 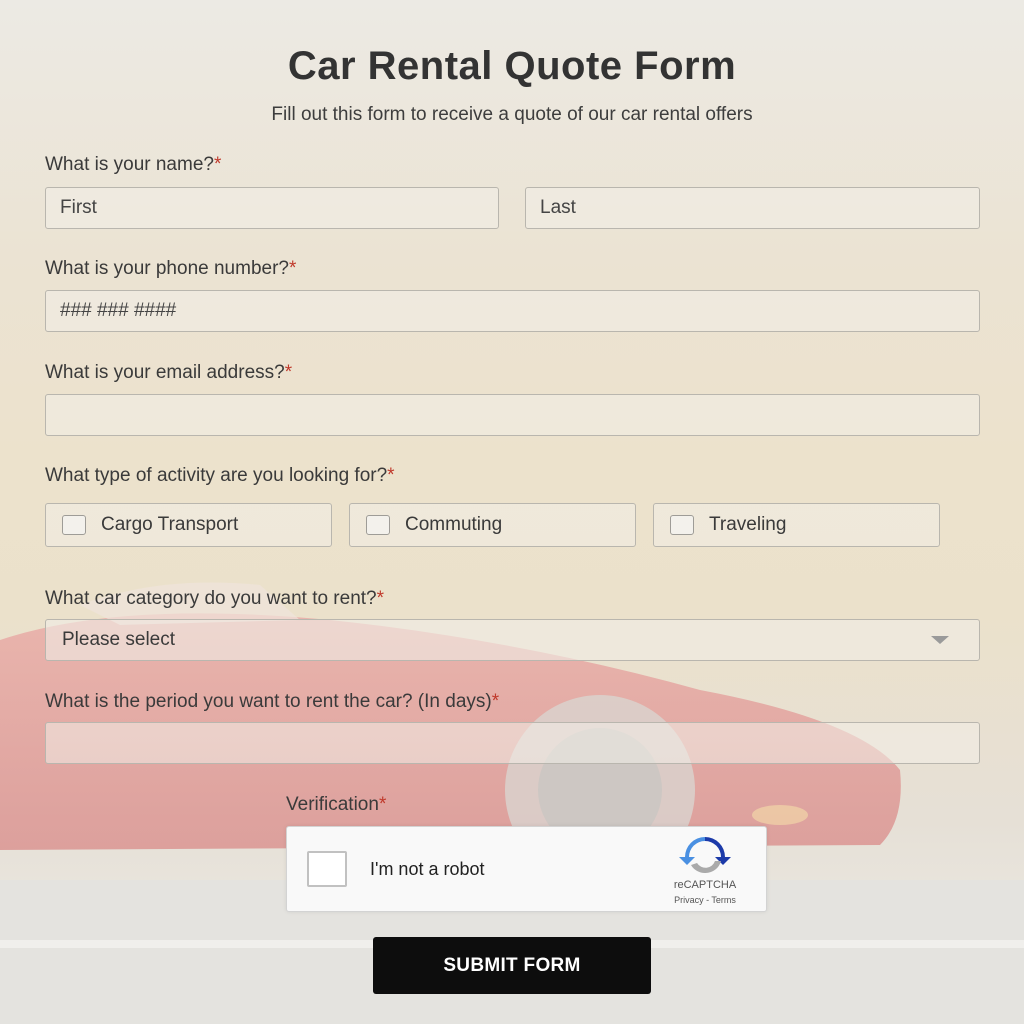 I want to click on activity-option-cargo-transport: Cargo Transport, so click(x=188, y=525).